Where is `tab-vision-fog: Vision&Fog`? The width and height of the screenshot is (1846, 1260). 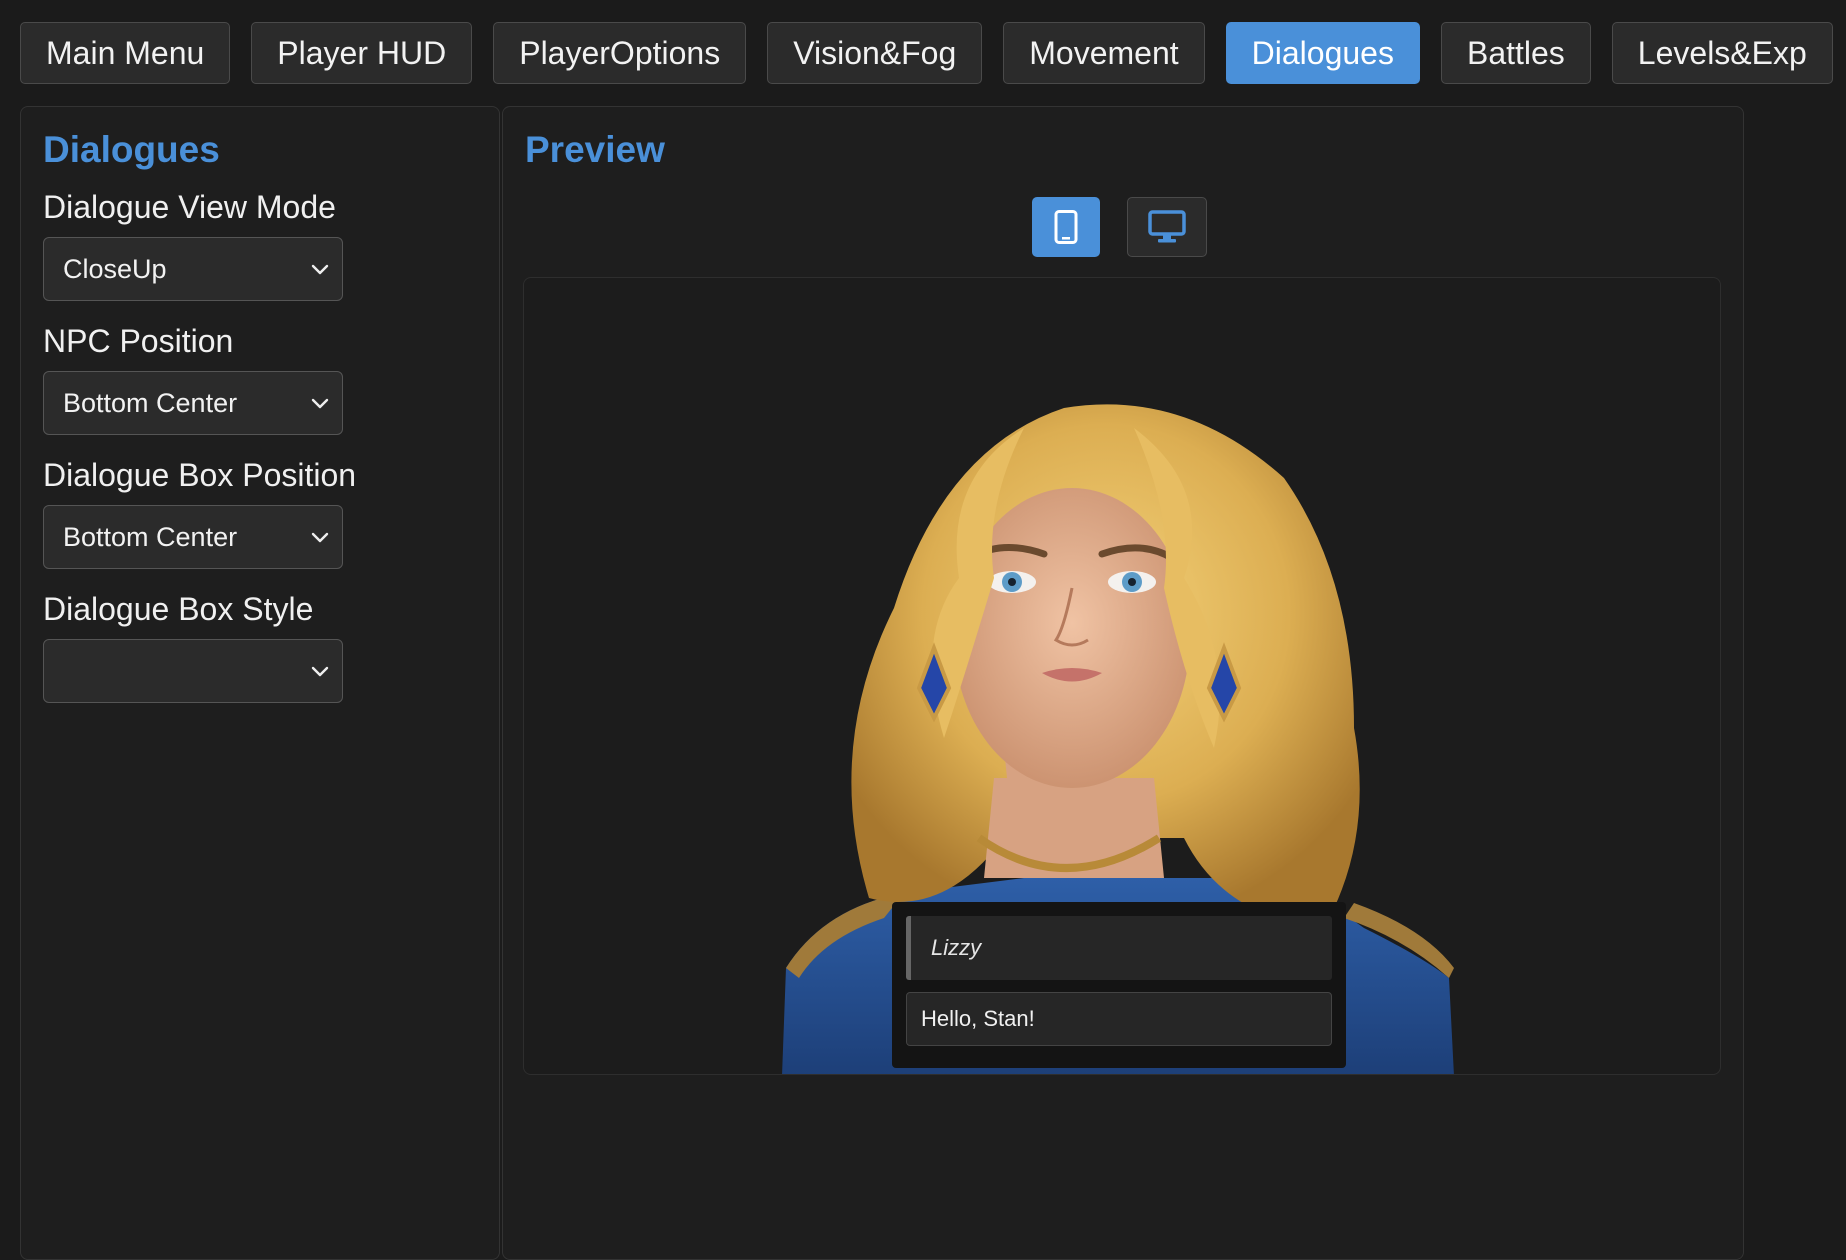 tab-vision-fog: Vision&Fog is located at coordinates (875, 53).